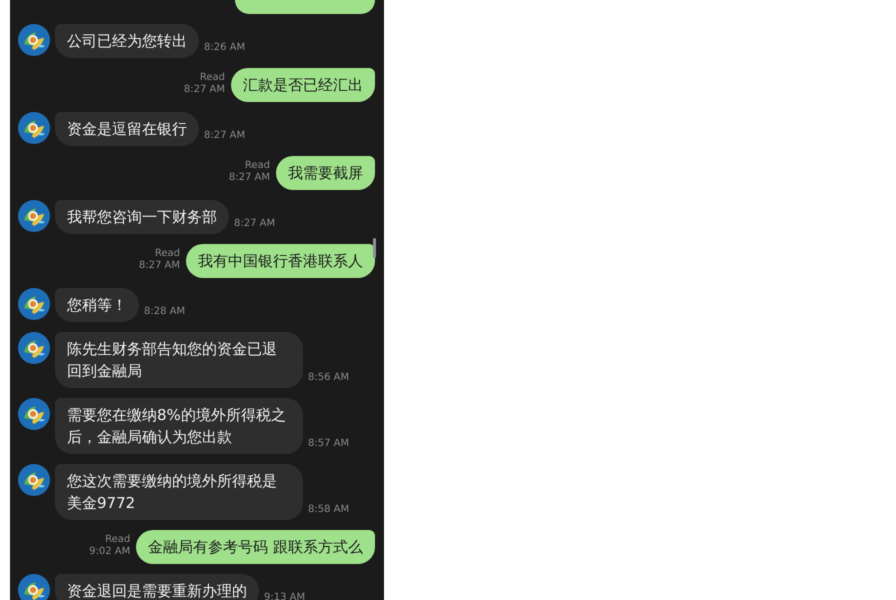 Image resolution: width=896 pixels, height=600 pixels. I want to click on message-time: 8:56 AM, so click(329, 378).